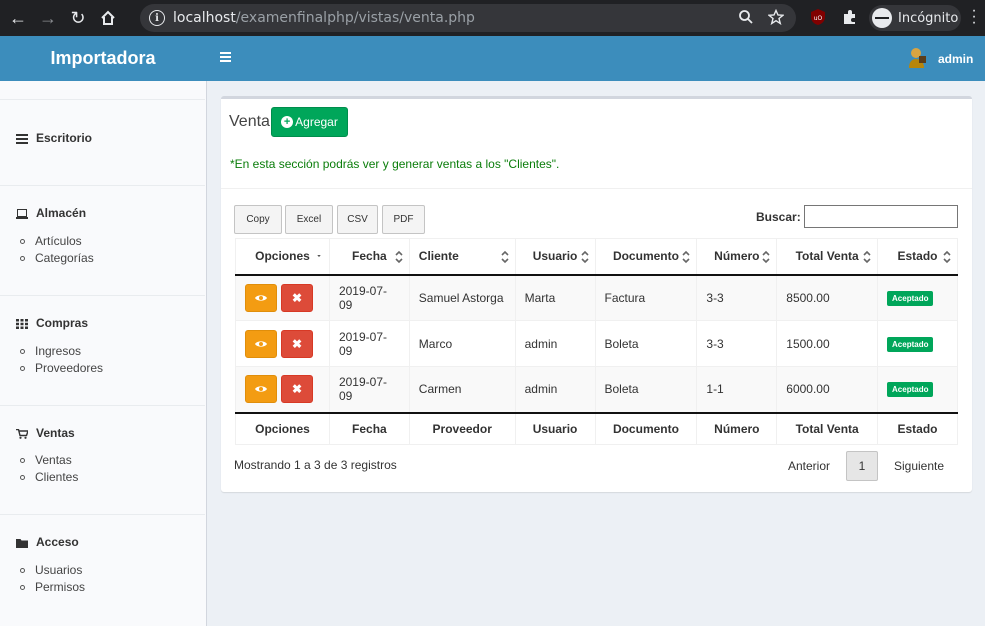 The width and height of the screenshot is (985, 626). What do you see at coordinates (737, 257) in the screenshot?
I see `column-header-numero: Número` at bounding box center [737, 257].